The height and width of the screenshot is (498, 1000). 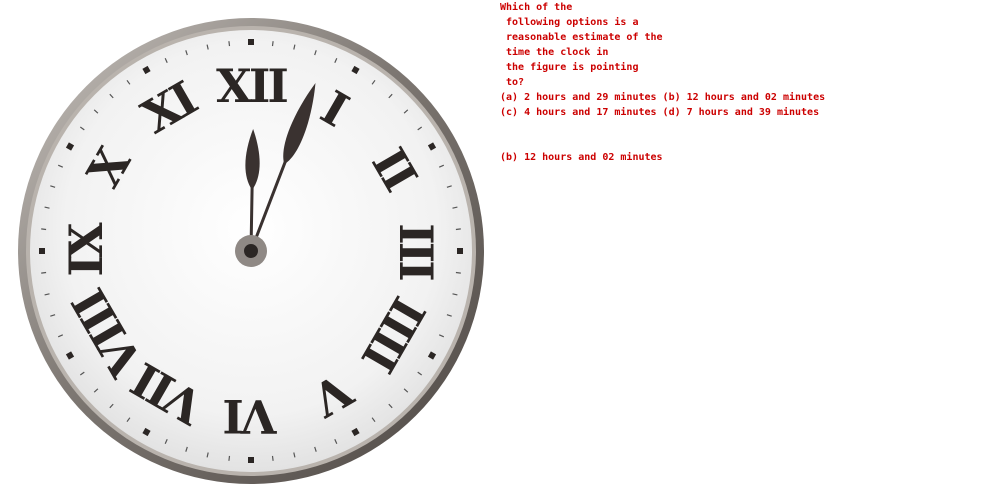 What do you see at coordinates (512, 82) in the screenshot?
I see `question-line: to?` at bounding box center [512, 82].